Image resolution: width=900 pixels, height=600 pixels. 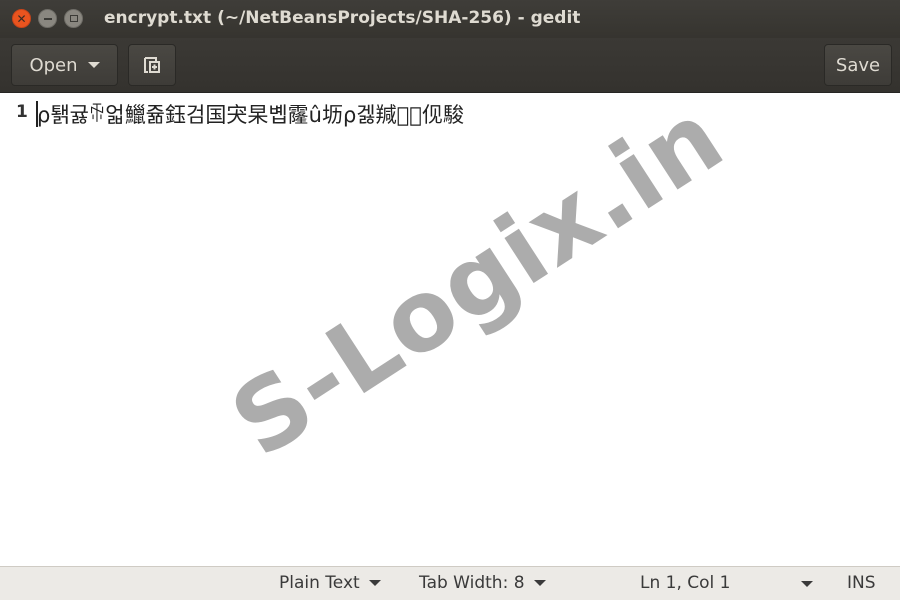 I want to click on maximize-window-button, so click(x=73, y=18).